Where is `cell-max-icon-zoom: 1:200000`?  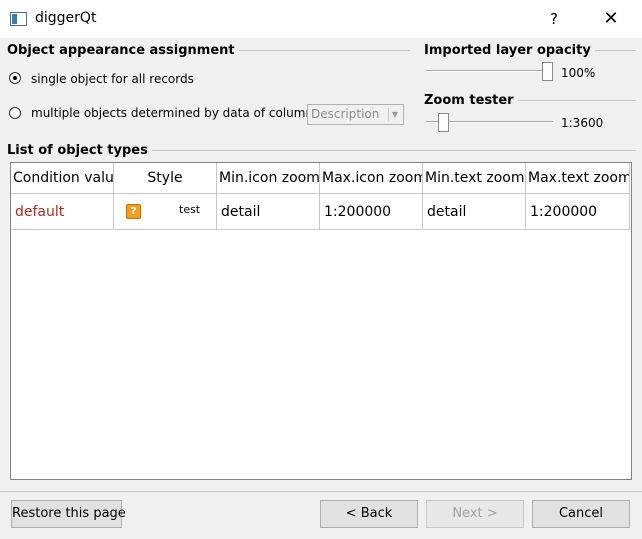
cell-max-icon-zoom: 1:200000 is located at coordinates (371, 212).